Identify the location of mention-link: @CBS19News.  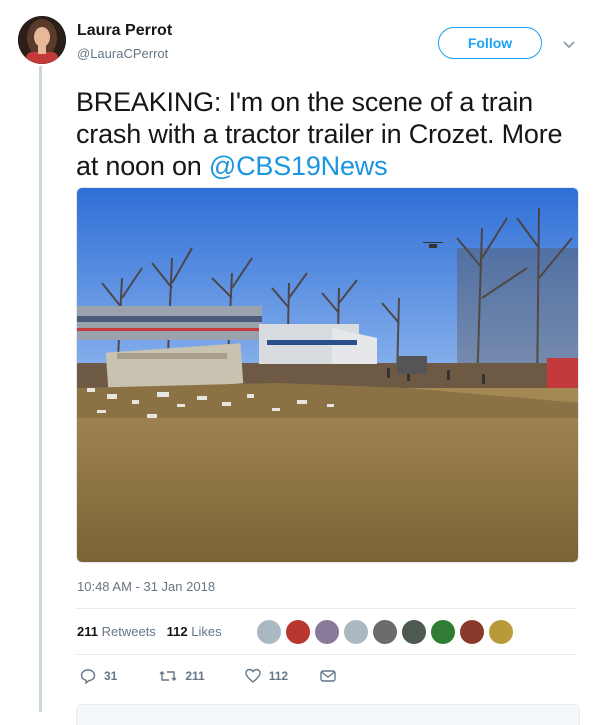
(298, 166).